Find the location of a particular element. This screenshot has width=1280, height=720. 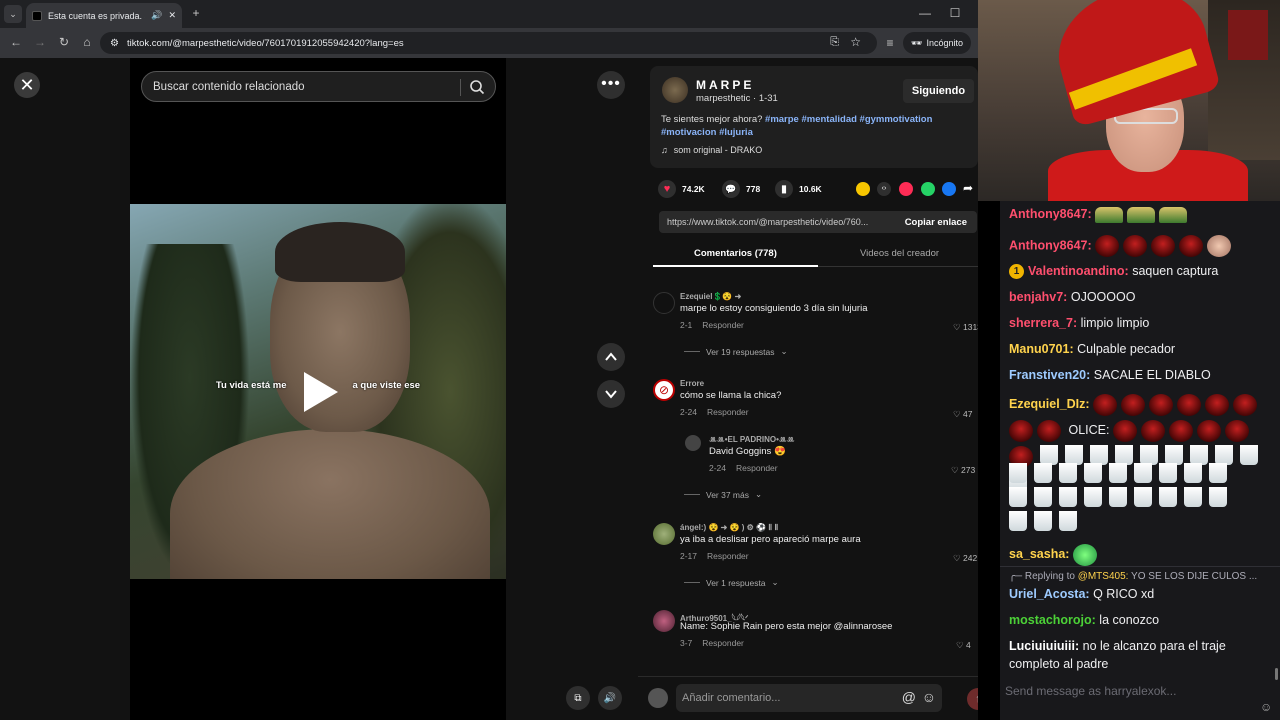

star-icon: ☆ is located at coordinates (855, 42).